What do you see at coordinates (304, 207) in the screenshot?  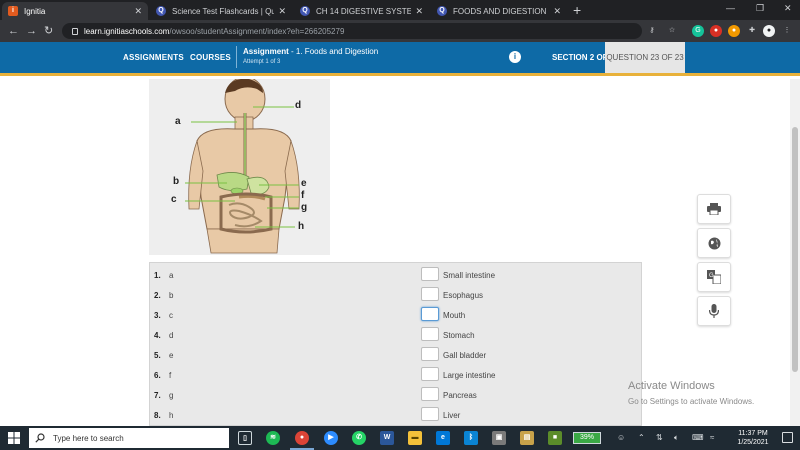 I see `diagram-label-g: g` at bounding box center [304, 207].